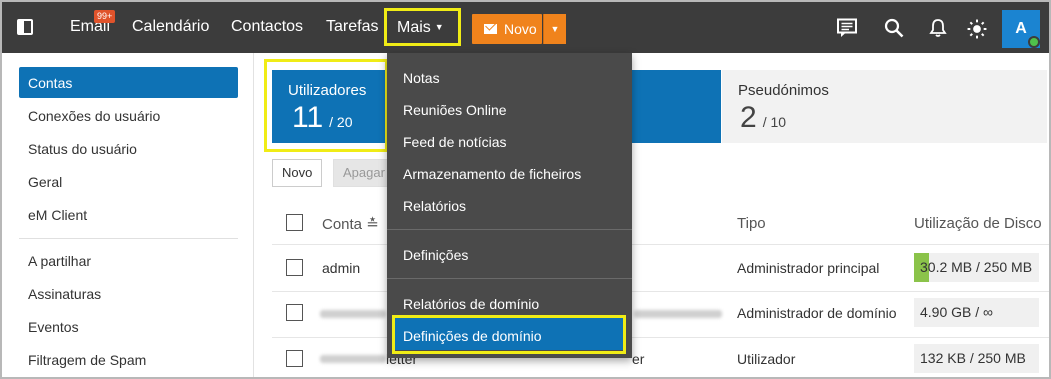 The width and height of the screenshot is (1051, 379). Describe the element at coordinates (678, 314) in the screenshot. I see `redacted-display-name` at that location.